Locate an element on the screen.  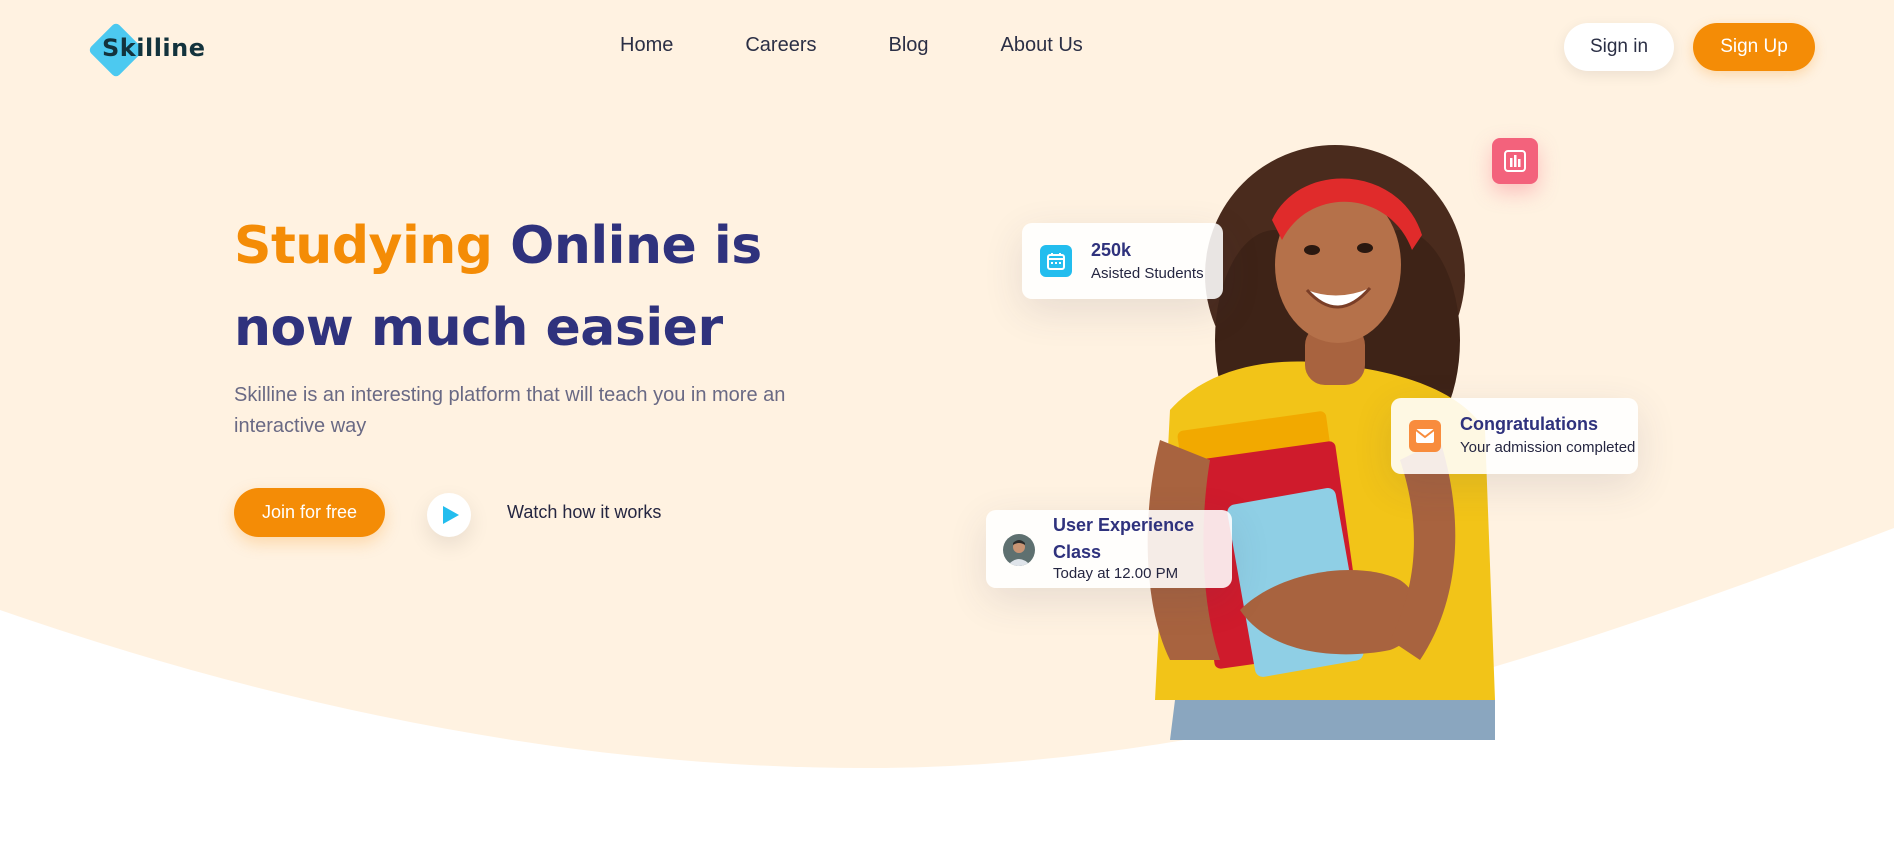
logo: Skilline is located at coordinates (152, 50).